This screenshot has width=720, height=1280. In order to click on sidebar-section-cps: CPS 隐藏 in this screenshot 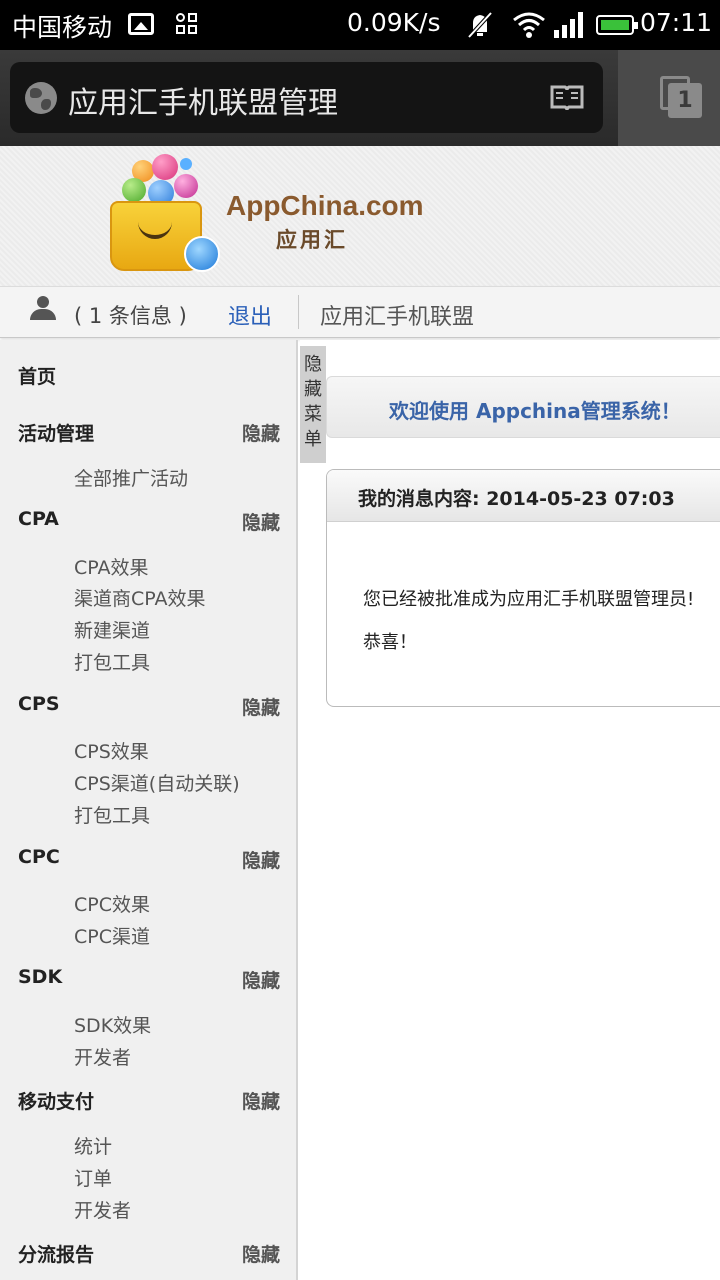, I will do `click(149, 706)`.